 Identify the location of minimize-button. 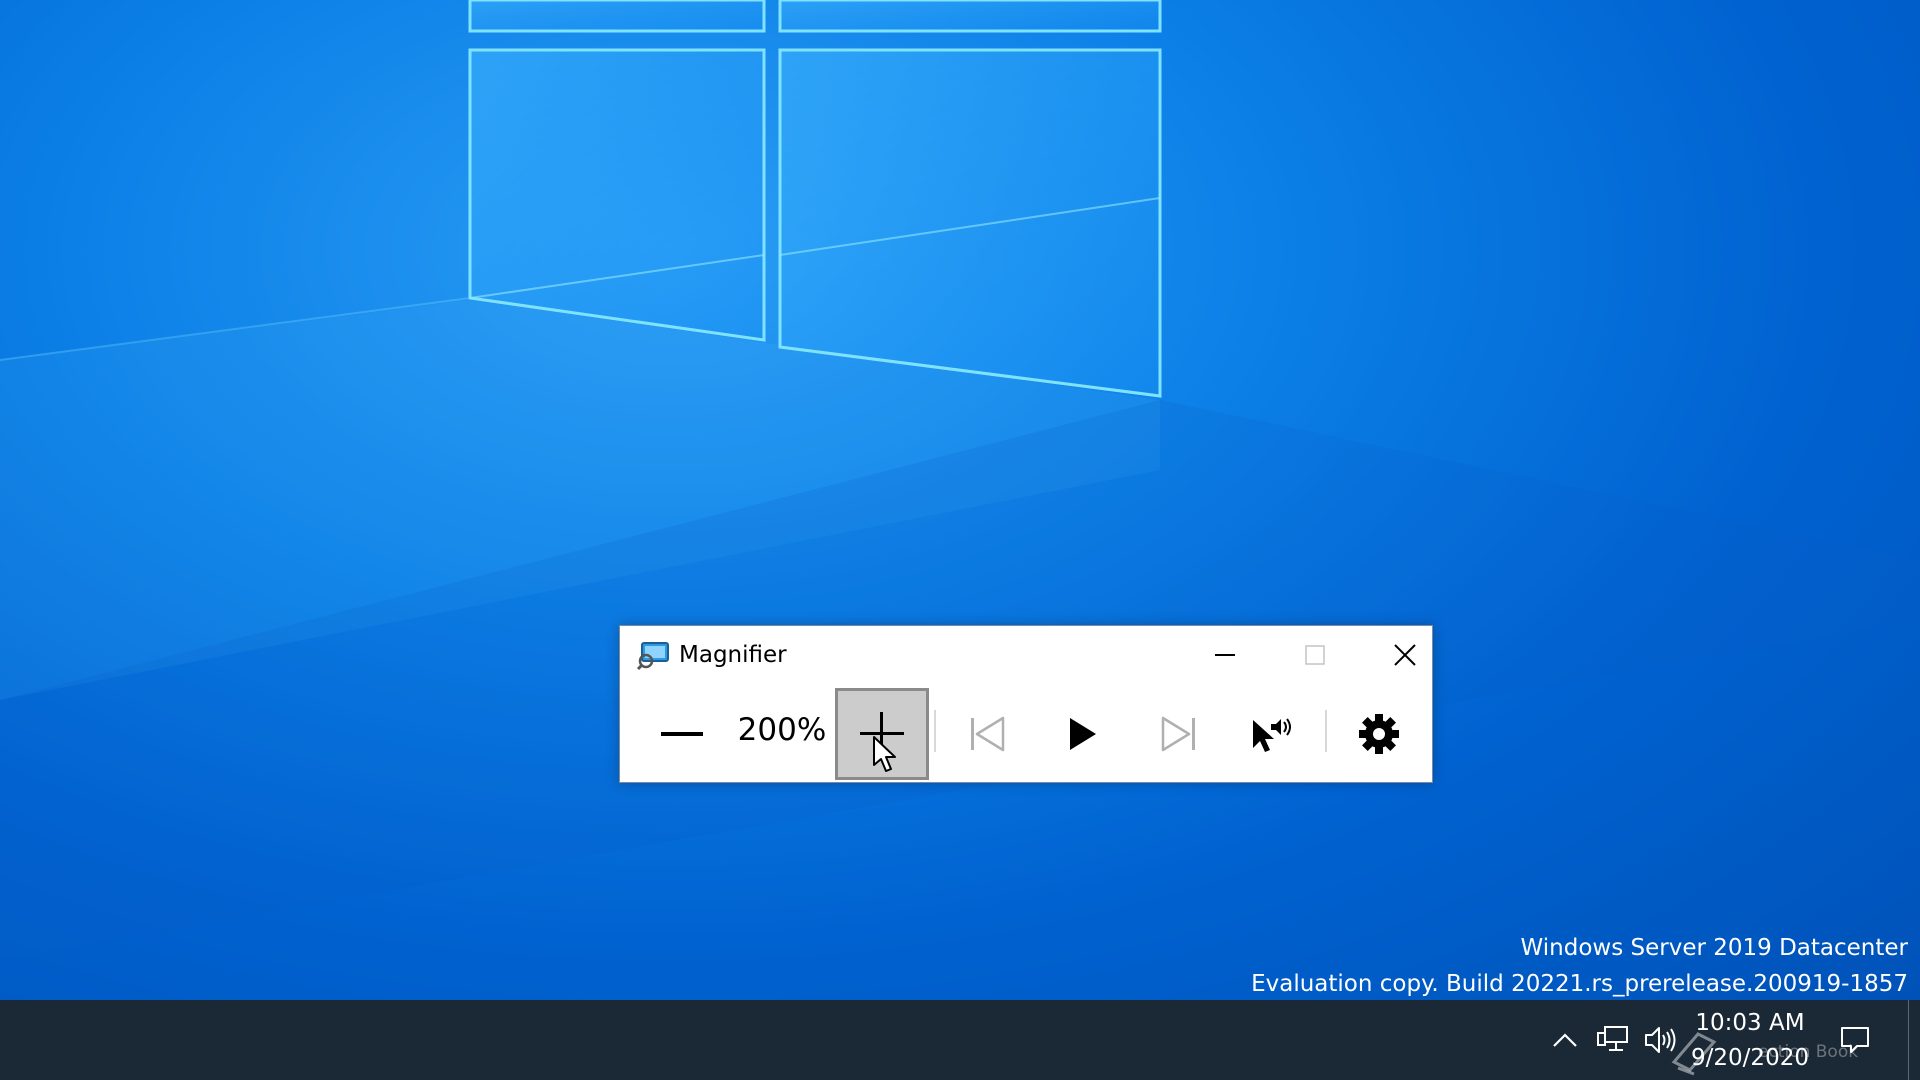
(1225, 655).